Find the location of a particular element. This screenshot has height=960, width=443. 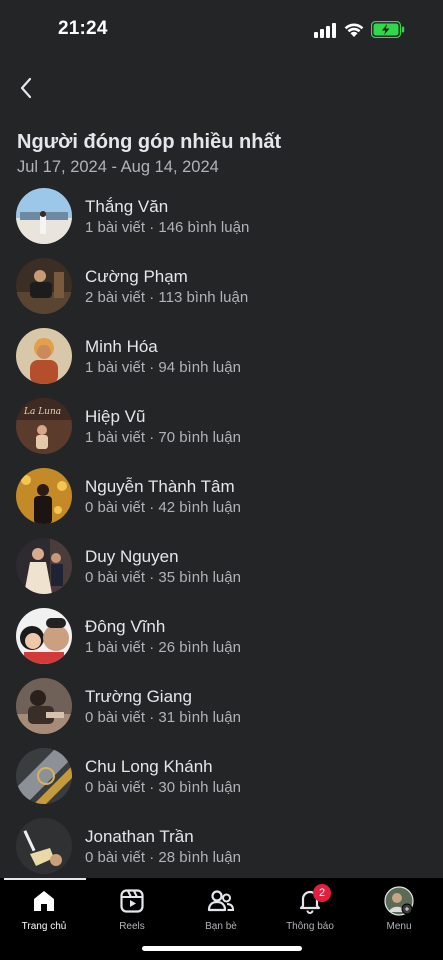

contributor-row: Minh Hóa 1 bài viết · 94 bình luận is located at coordinates (221, 355).